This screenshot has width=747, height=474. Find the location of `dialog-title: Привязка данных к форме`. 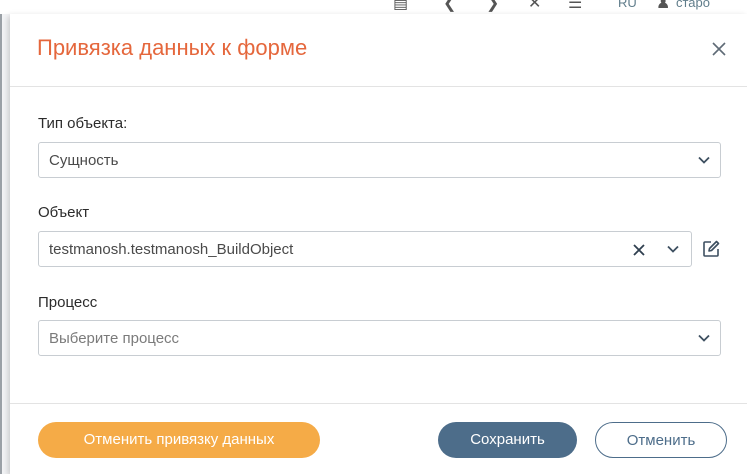

dialog-title: Привязка данных к форме is located at coordinates (172, 47).